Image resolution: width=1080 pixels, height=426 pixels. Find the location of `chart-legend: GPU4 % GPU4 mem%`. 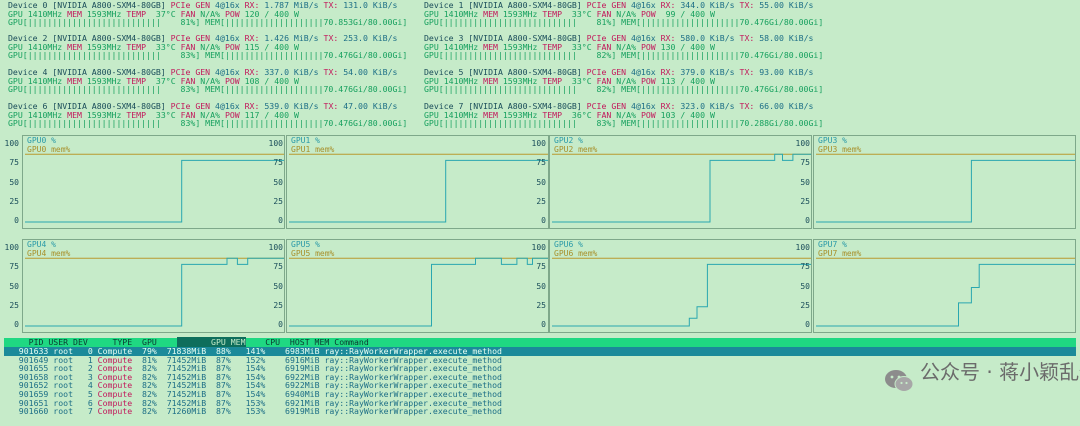

chart-legend: GPU4 % GPU4 mem% is located at coordinates (49, 249).